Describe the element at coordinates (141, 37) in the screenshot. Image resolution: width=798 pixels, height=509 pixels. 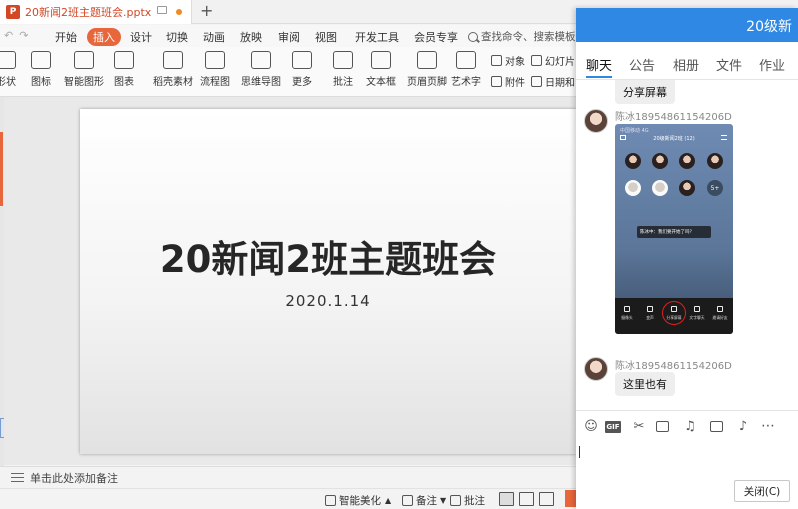
I see `menu-design: 设计` at that location.